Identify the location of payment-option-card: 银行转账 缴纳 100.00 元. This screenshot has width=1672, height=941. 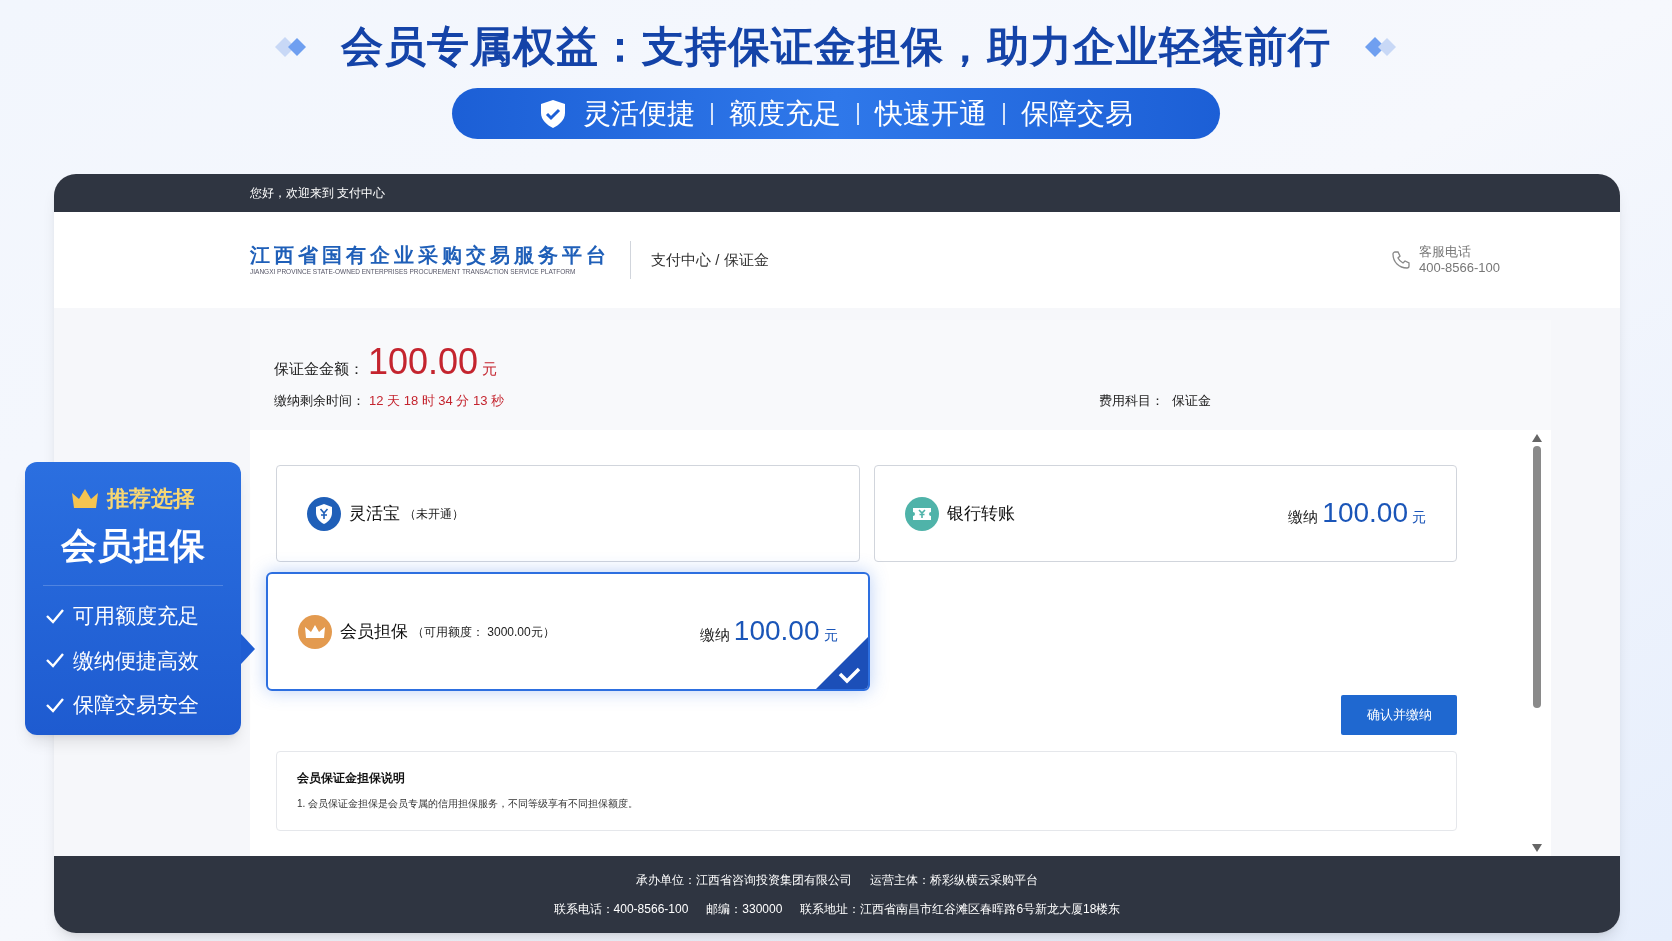
(1165, 513).